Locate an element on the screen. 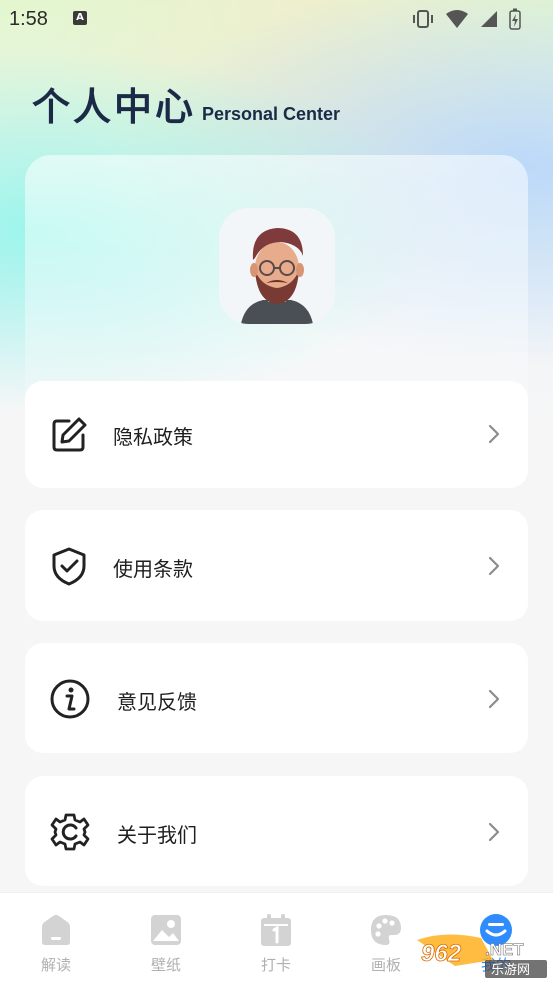  watermark-logo: 962 .NET 乐游网 is located at coordinates (482, 956).